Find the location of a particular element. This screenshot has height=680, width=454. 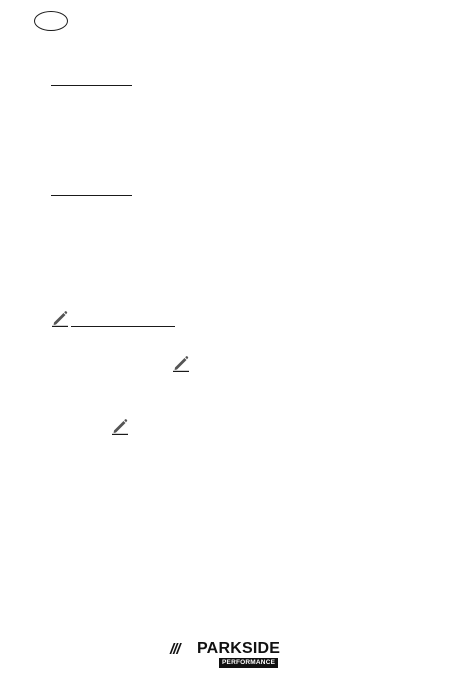

logo-slashes: /// is located at coordinates (175, 649).